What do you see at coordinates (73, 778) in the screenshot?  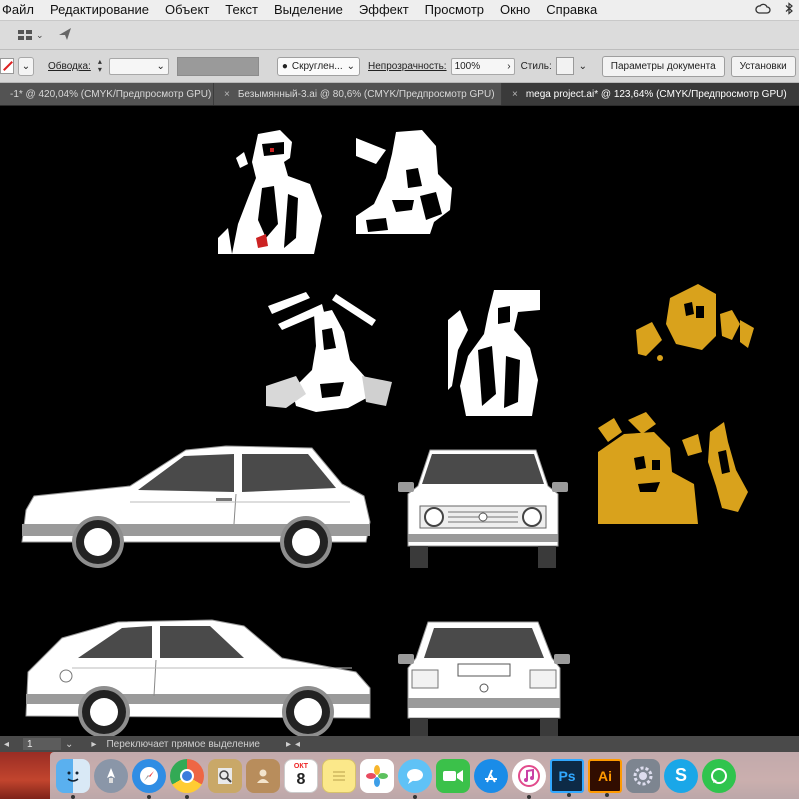 I see `finder-icon` at bounding box center [73, 778].